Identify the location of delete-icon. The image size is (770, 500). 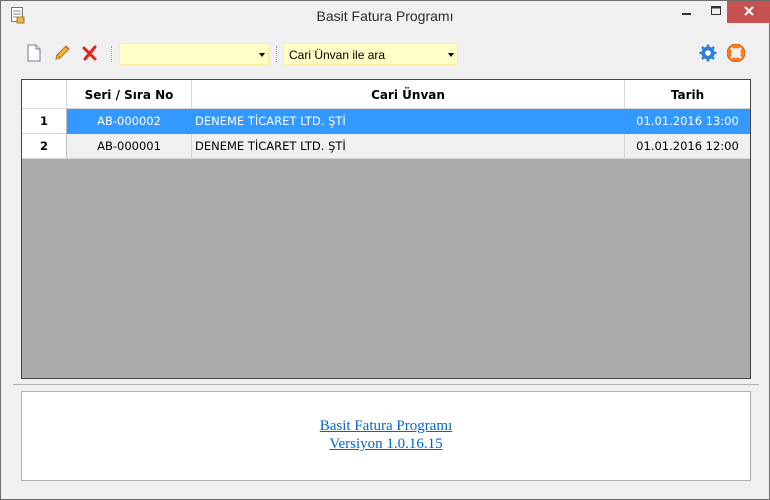
(90, 54).